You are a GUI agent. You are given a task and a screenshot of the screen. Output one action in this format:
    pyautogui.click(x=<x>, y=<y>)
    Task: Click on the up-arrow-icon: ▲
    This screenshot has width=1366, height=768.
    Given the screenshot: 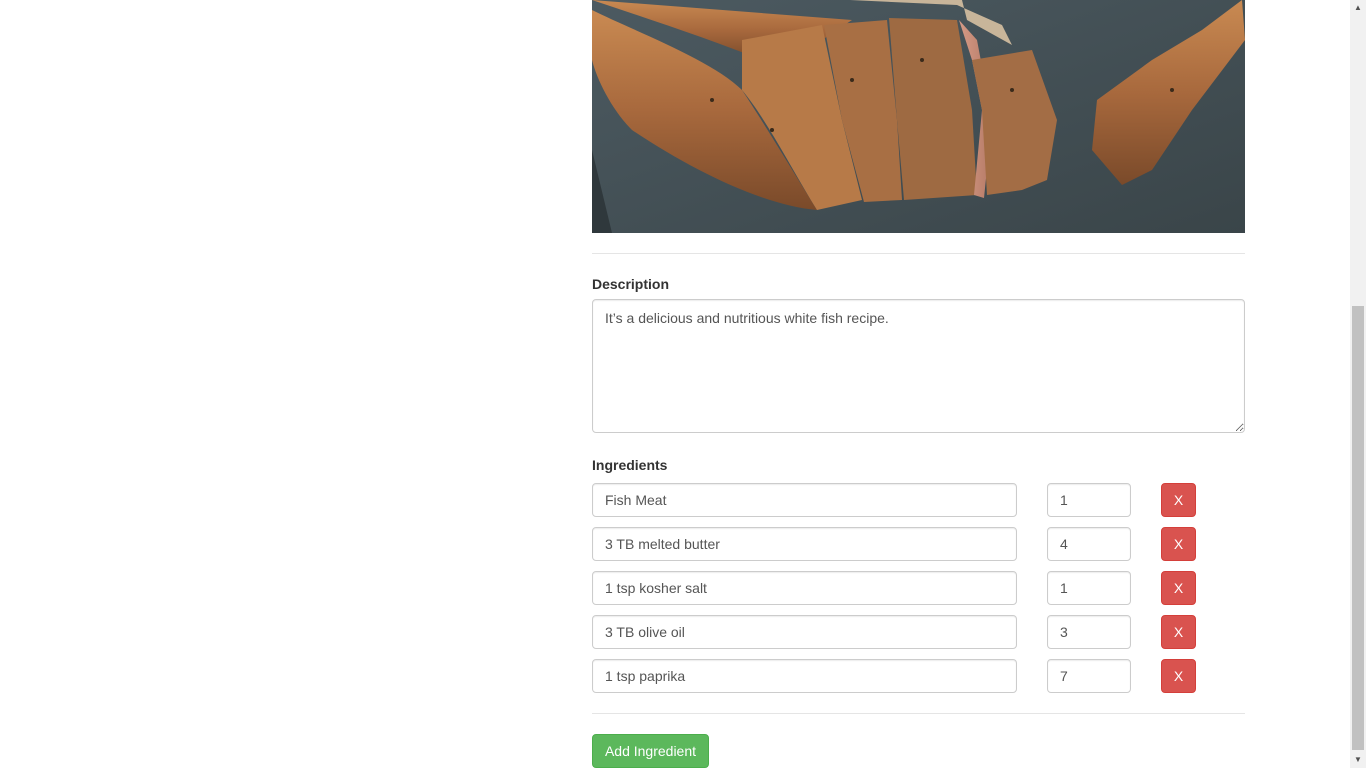 What is the action you would take?
    pyautogui.click(x=1358, y=8)
    